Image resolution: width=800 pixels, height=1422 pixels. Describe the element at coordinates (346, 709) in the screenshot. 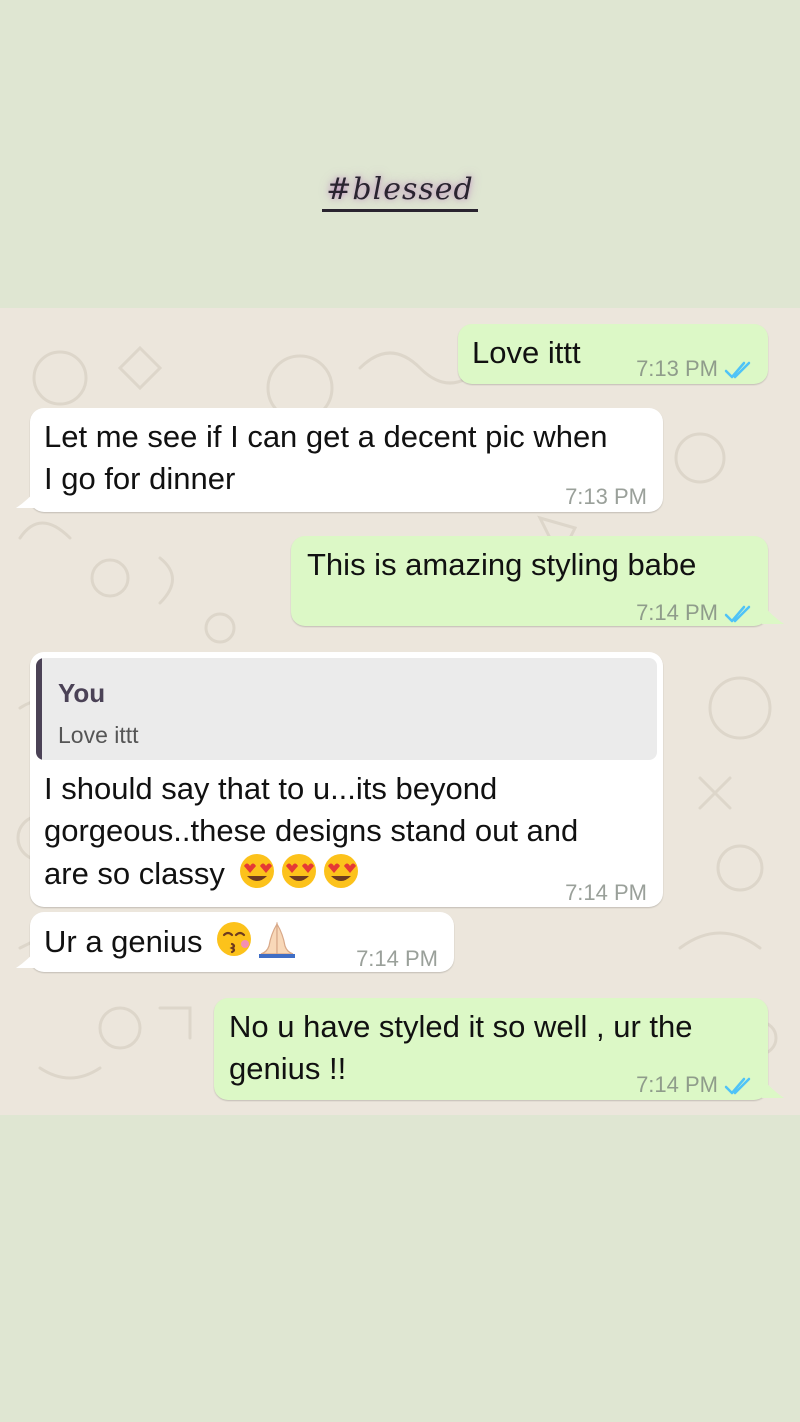

I see `quoted-message: You Love ittt` at that location.